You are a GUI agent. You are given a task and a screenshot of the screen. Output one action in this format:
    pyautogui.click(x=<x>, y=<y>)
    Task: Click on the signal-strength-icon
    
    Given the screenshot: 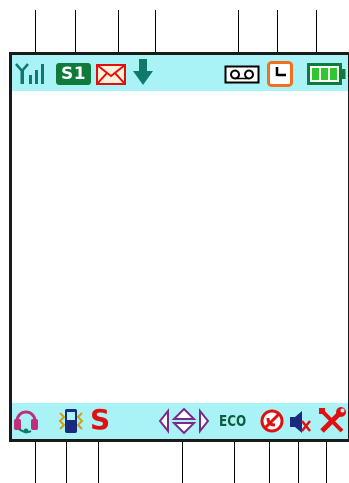 What is the action you would take?
    pyautogui.click(x=29, y=73)
    